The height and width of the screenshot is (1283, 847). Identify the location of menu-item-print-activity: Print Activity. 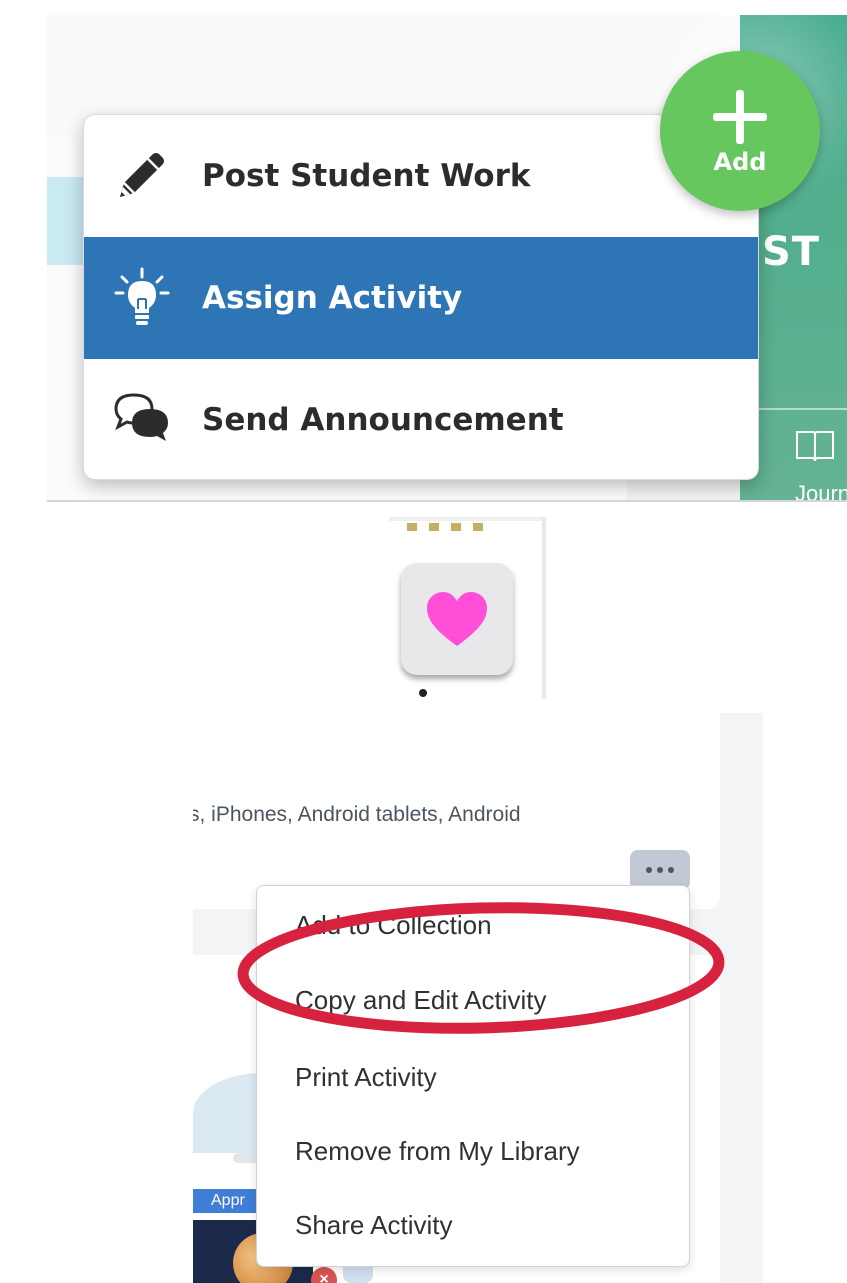
(366, 1077).